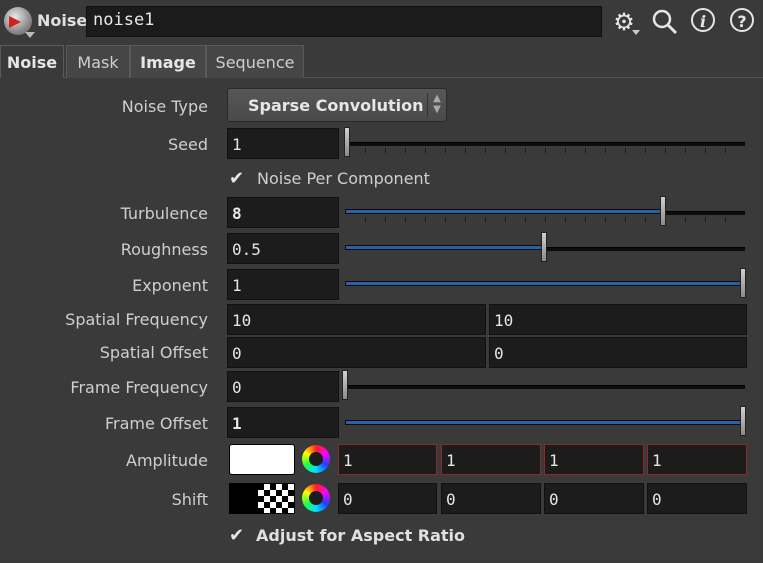 The width and height of the screenshot is (763, 563). What do you see at coordinates (237, 536) in the screenshot?
I see `adjust-aspect-checkbox: ✔` at bounding box center [237, 536].